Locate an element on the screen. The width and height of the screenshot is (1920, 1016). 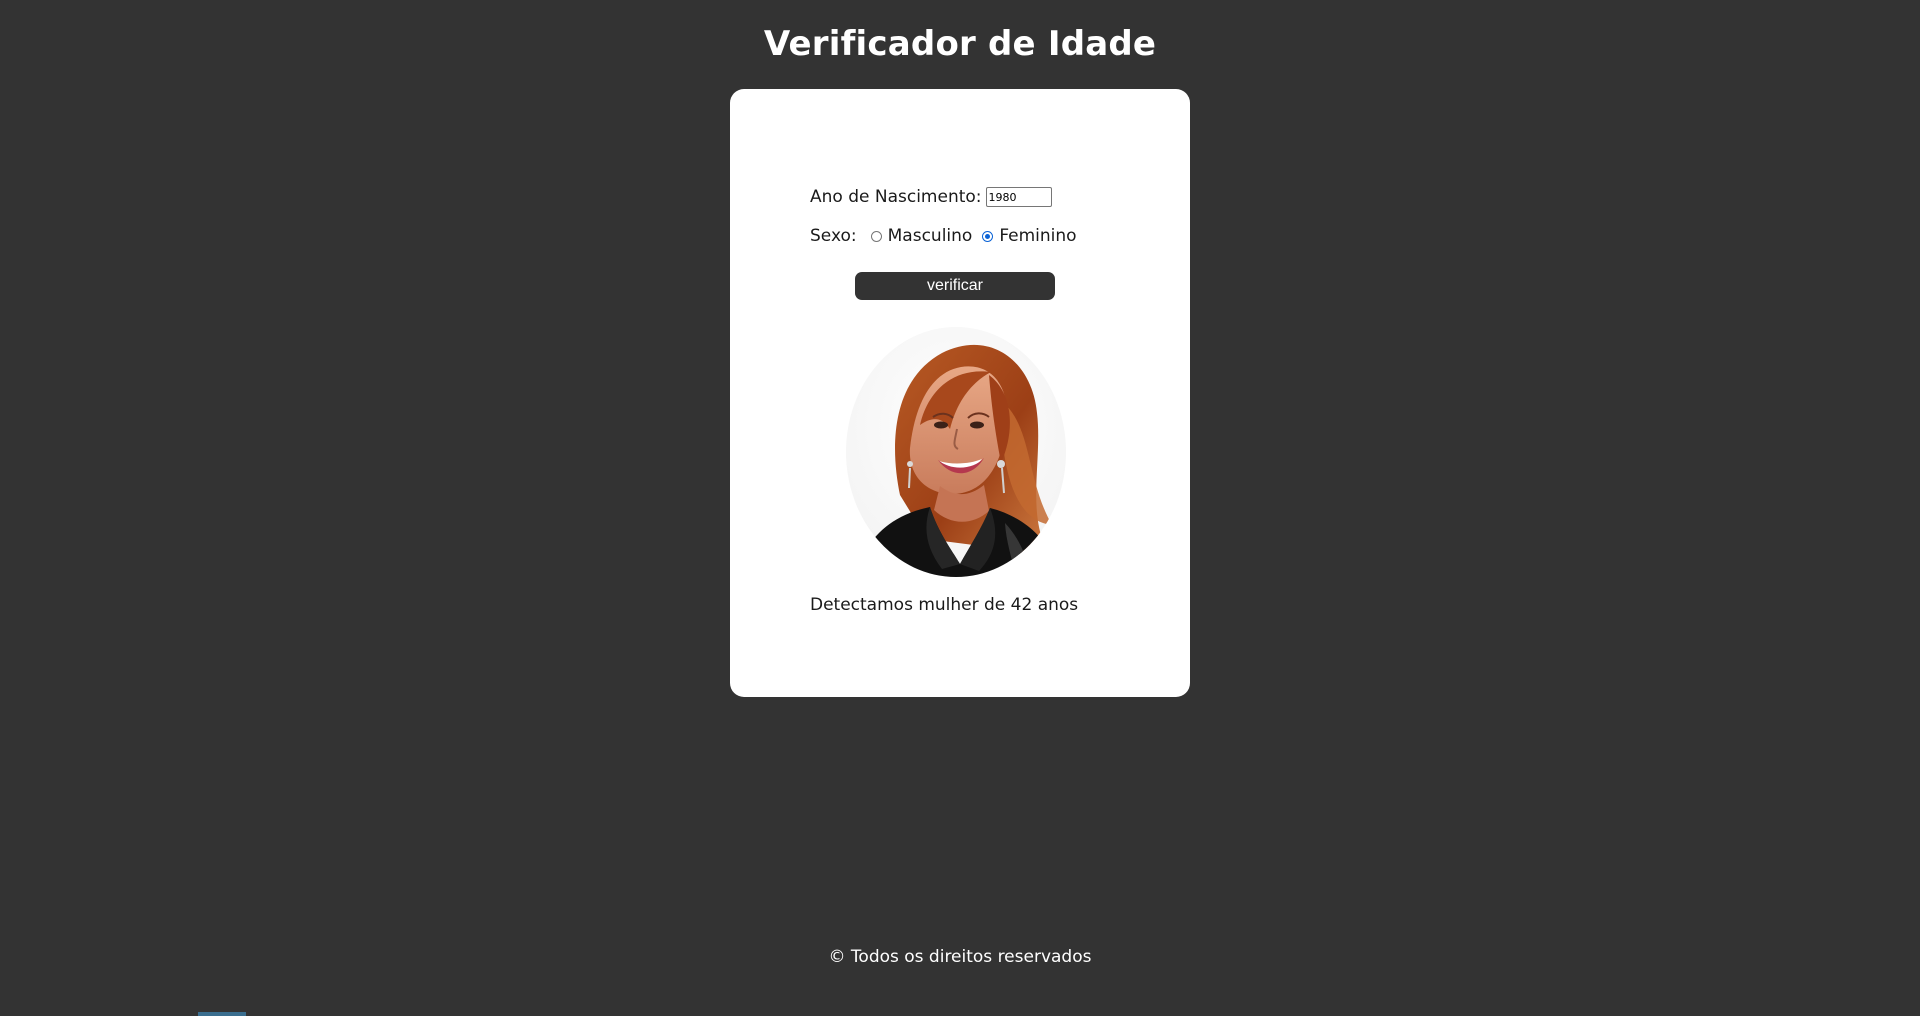
male-radio is located at coordinates (876, 236).